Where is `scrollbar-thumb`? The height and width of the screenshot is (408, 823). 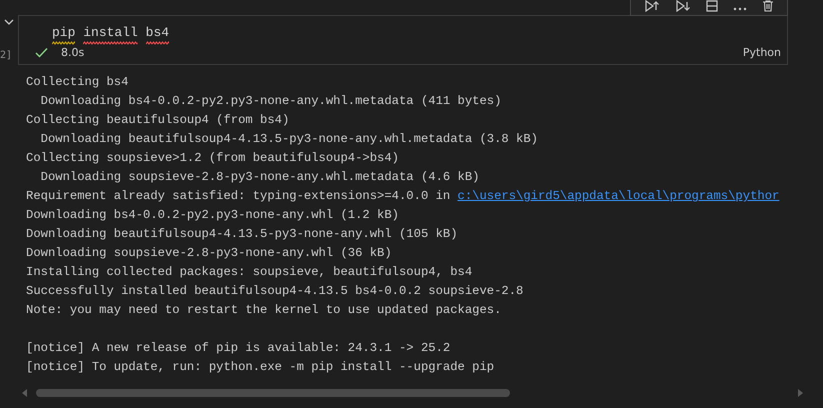 scrollbar-thumb is located at coordinates (273, 393).